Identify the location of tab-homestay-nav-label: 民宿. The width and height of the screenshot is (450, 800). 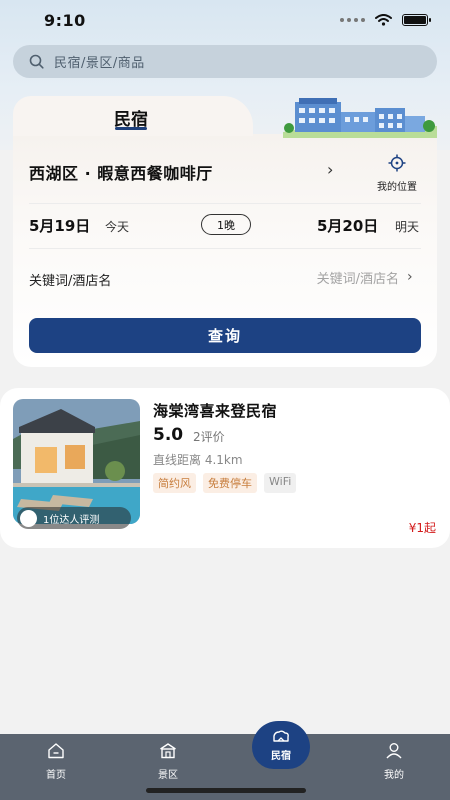
(281, 756).